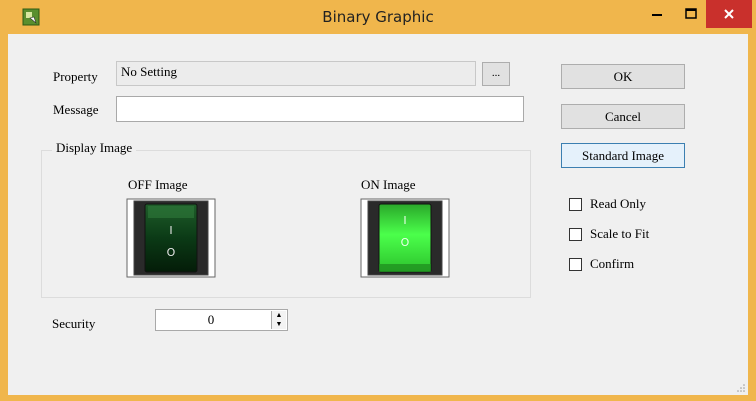 The height and width of the screenshot is (401, 756). Describe the element at coordinates (405, 242) in the screenshot. I see `on-switch-bottom-glyph: O` at that location.